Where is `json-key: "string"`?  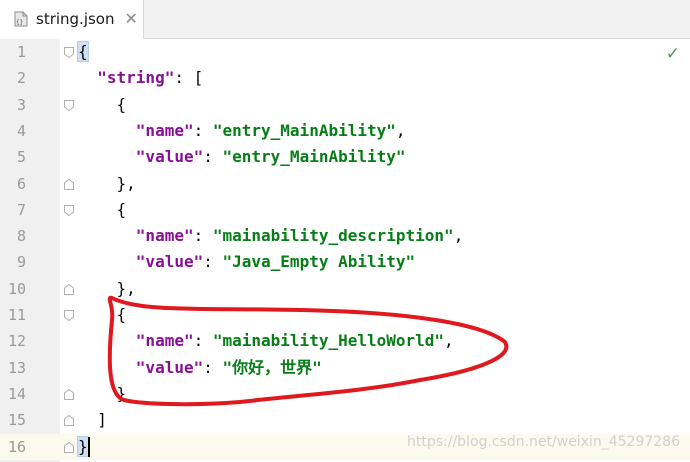 json-key: "string" is located at coordinates (136, 78).